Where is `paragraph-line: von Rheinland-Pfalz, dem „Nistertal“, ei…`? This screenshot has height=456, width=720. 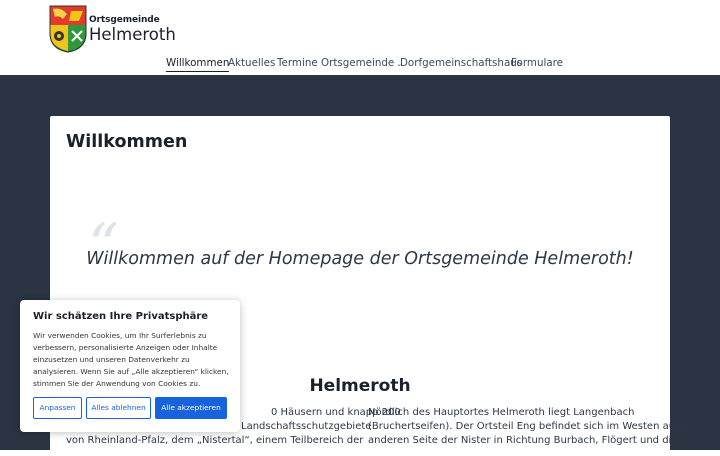 paragraph-line: von Rheinland-Pfalz, dem „Nistertal“, ei… is located at coordinates (215, 440).